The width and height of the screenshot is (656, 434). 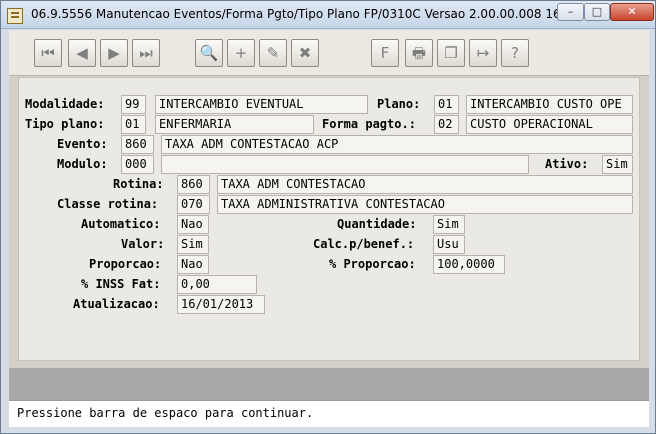 What do you see at coordinates (133, 124) in the screenshot?
I see `tipo-plano-code-field: 01` at bounding box center [133, 124].